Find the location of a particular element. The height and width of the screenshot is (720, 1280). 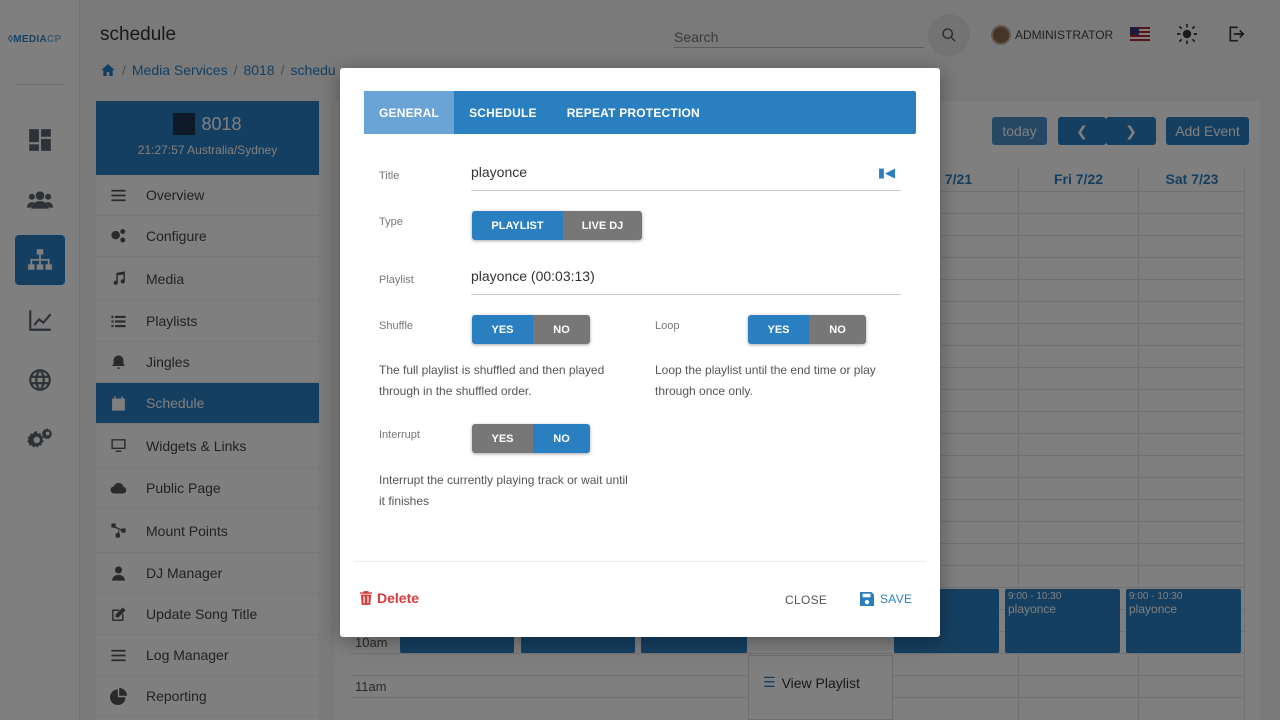

tab-repeat-protection: REPEAT PROTECTION is located at coordinates (633, 112).